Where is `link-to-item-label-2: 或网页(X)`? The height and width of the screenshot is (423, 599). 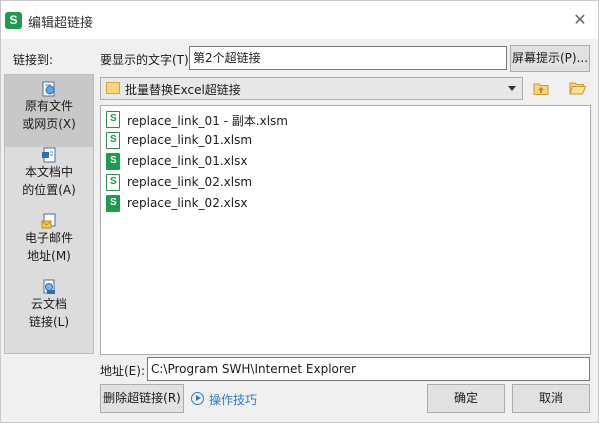
link-to-item-label-2: 或网页(X) is located at coordinates (49, 124).